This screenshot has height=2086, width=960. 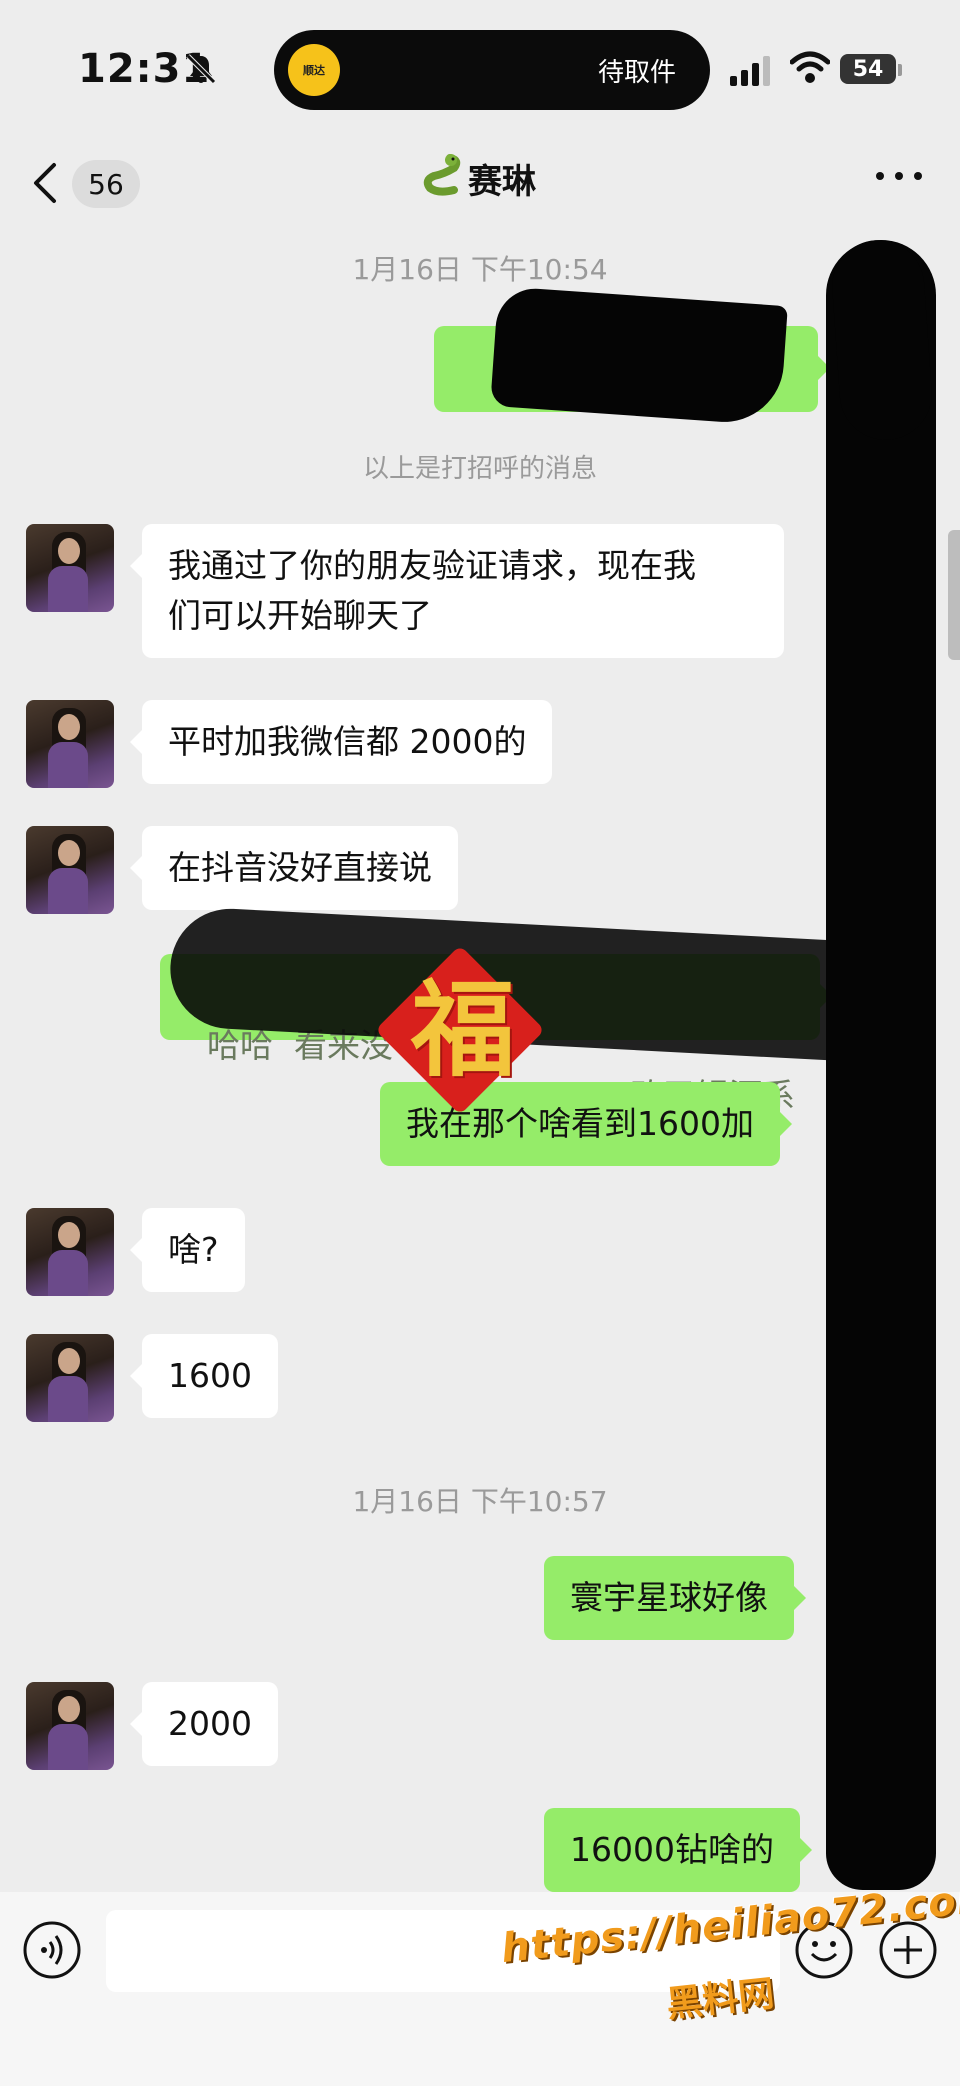 What do you see at coordinates (187, 1250) in the screenshot?
I see `message-bubble-received: 啥?` at bounding box center [187, 1250].